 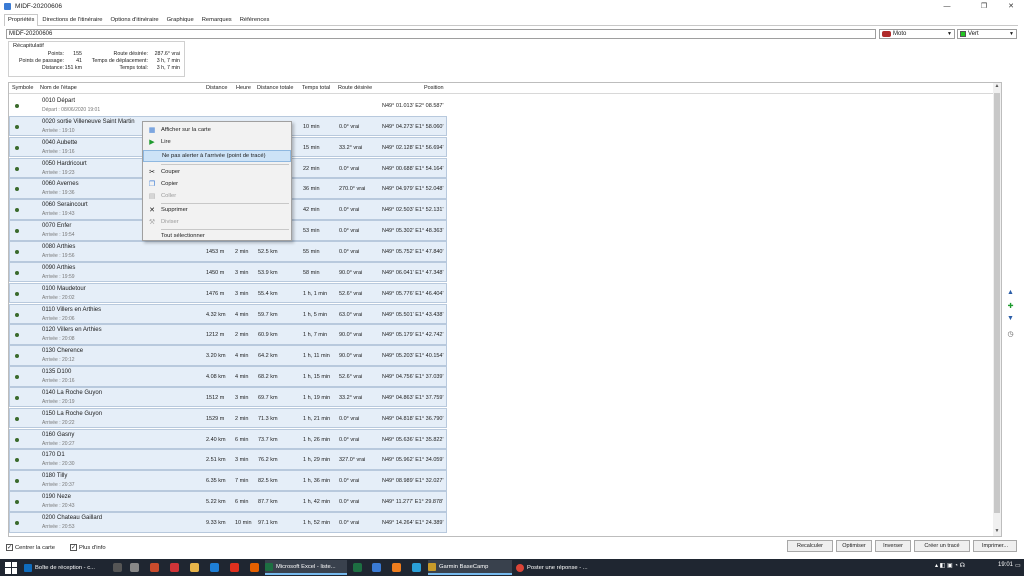 I want to click on reverse-button: Inverser, so click(x=893, y=546).